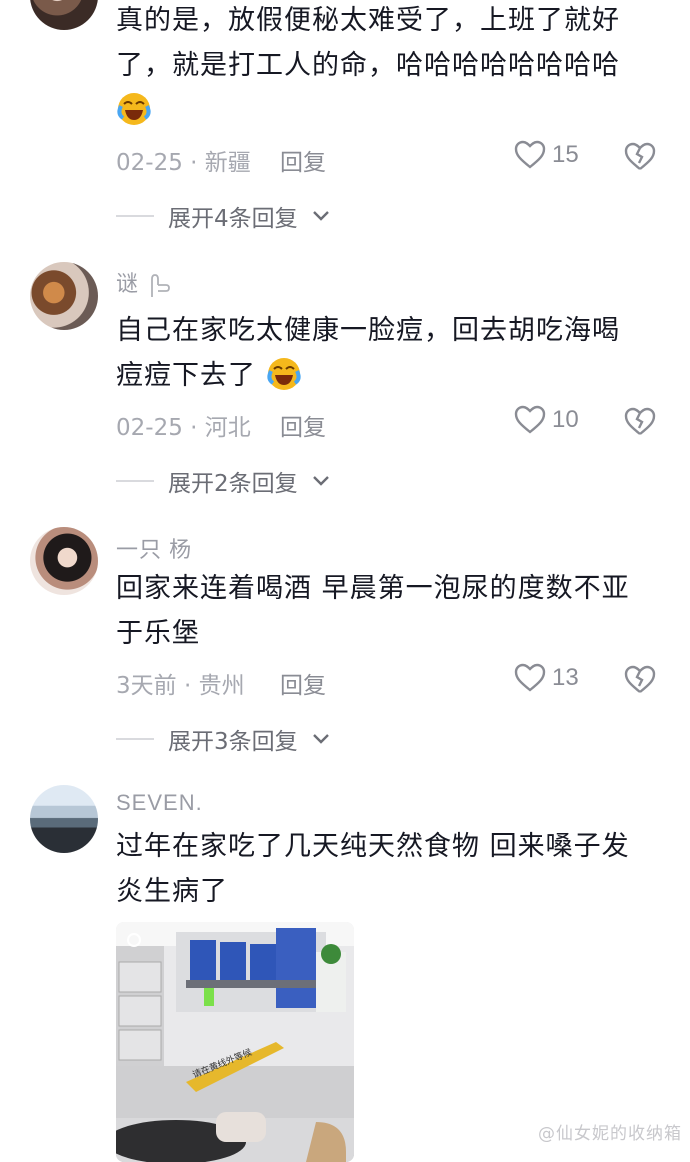  I want to click on watermark: @仙女妮的收纳箱, so click(610, 1134).